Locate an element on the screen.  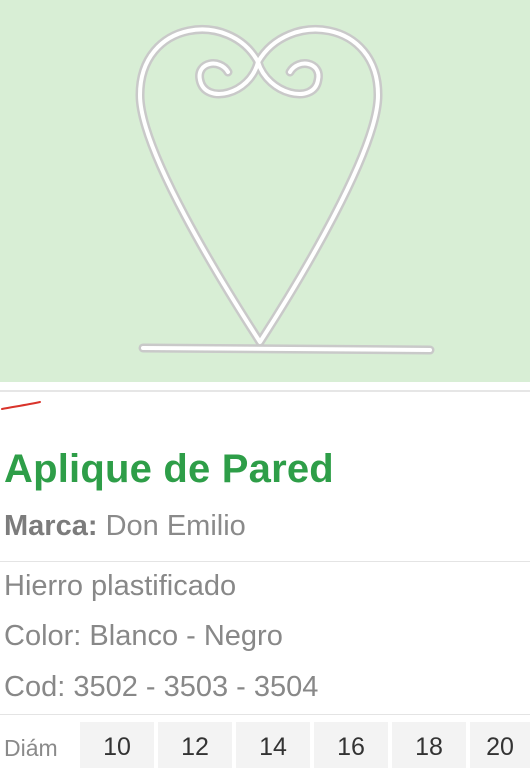
size-table: Diám 10 12 14 16 18 20 is located at coordinates (265, 745).